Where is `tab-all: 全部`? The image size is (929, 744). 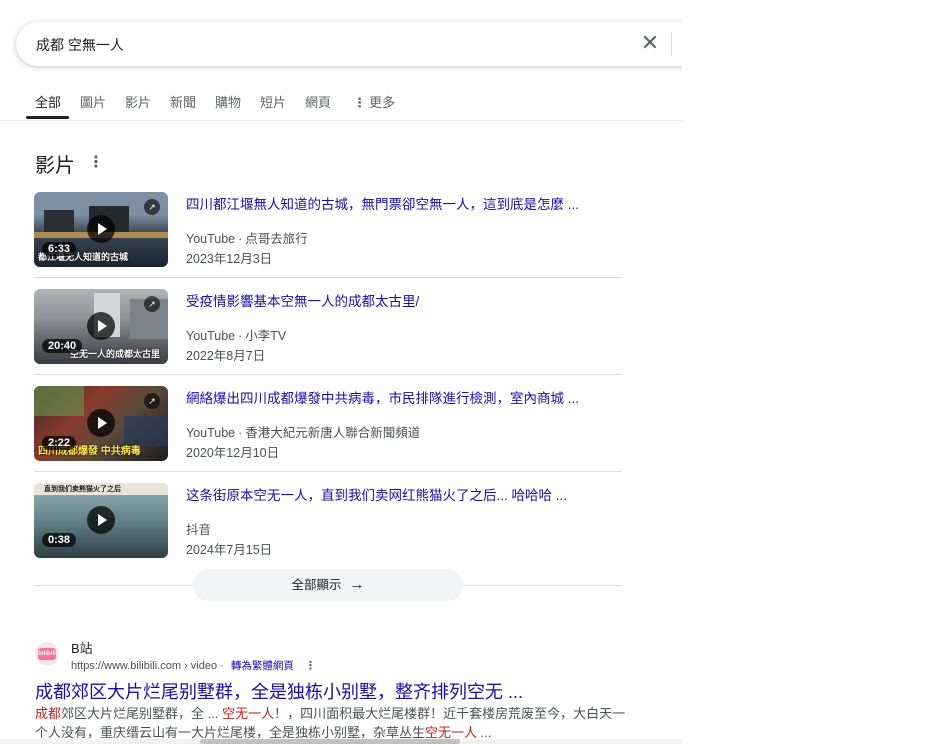 tab-all: 全部 is located at coordinates (48, 101).